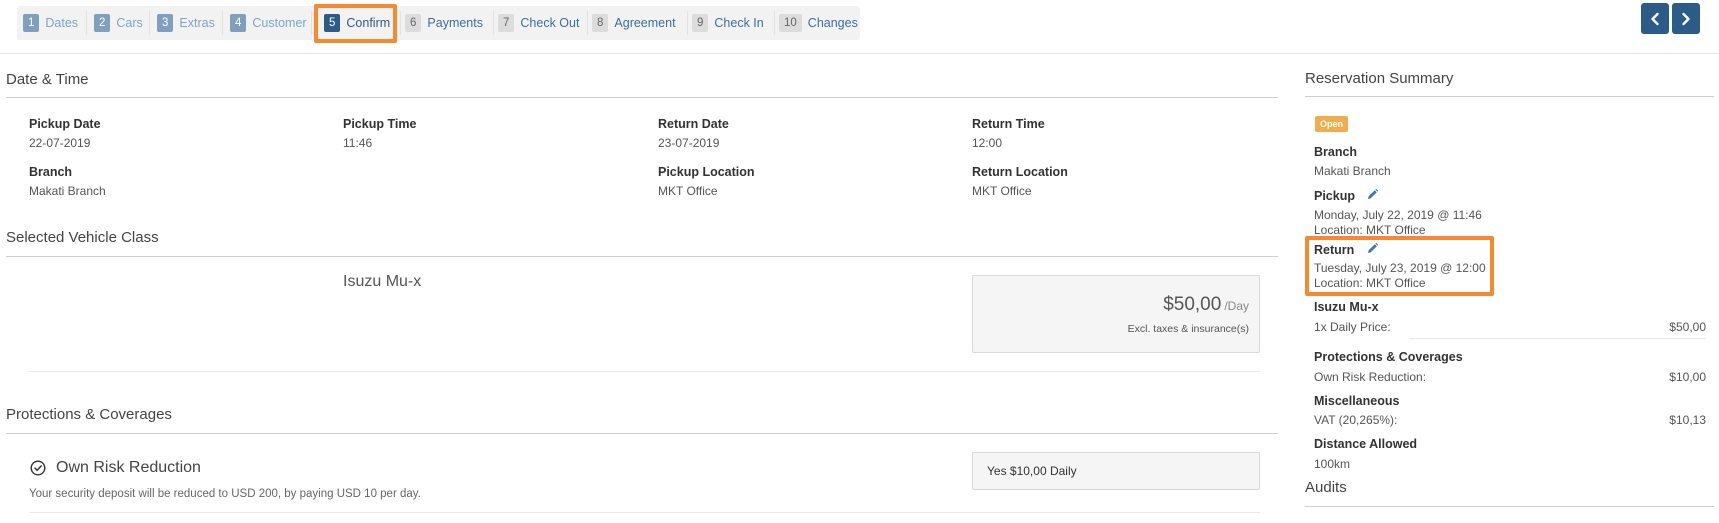 The width and height of the screenshot is (1719, 523). I want to click on previous-button, so click(1655, 18).